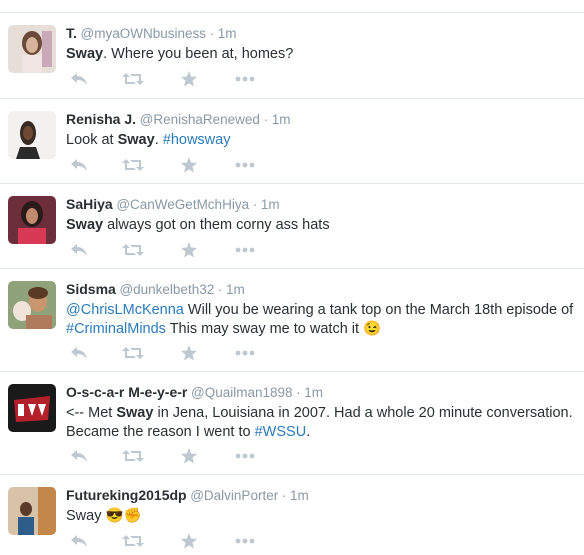 The image size is (584, 555). I want to click on emoji-group: 😎✊, so click(123, 516).